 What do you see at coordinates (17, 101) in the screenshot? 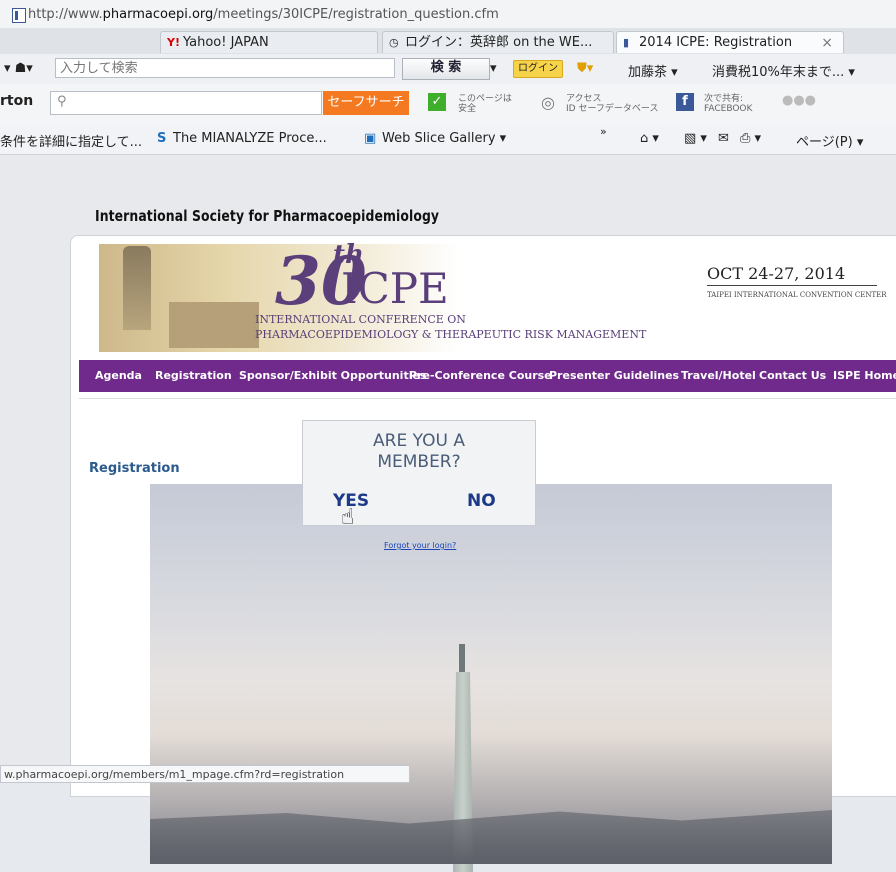
I see `norton-label: rton` at bounding box center [17, 101].